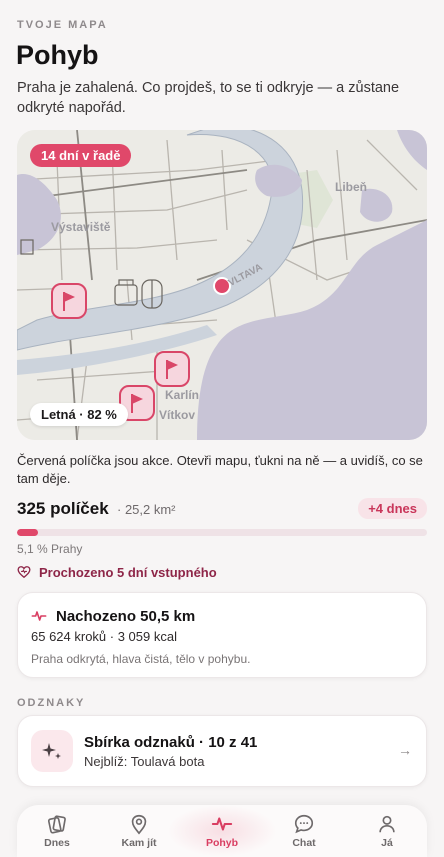  Describe the element at coordinates (104, 636) in the screenshot. I see `walk-steps-kcal: 65 624 kroků · 3 059 kcal` at that location.